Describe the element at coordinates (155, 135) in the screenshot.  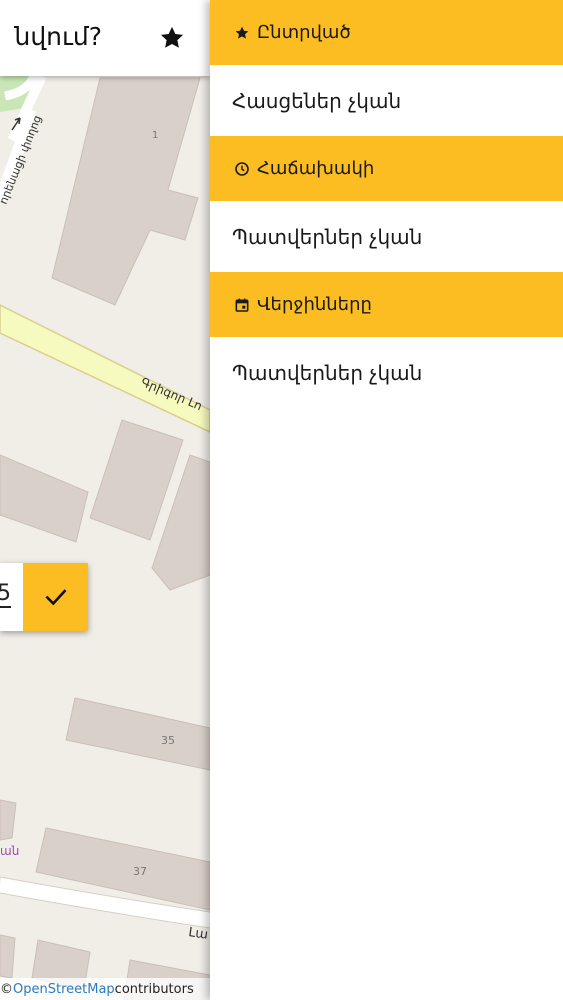
I see `building-number: 1` at that location.